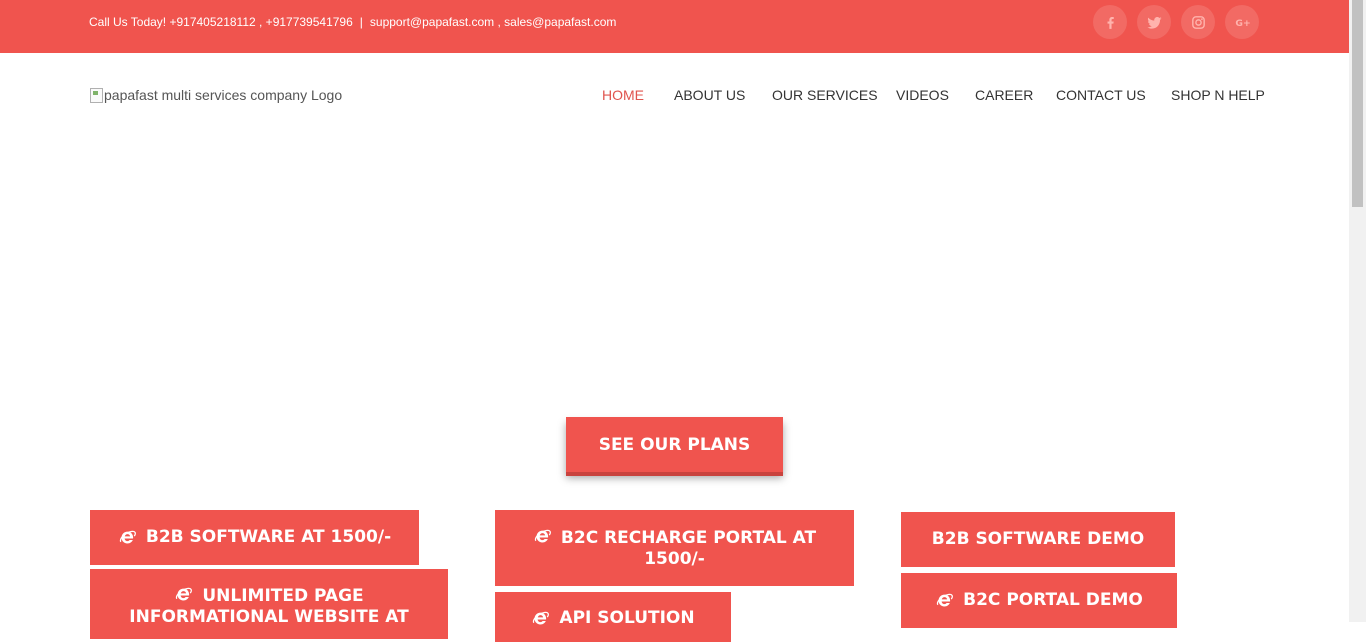  I want to click on b2b-software-label: B2B SOFTWARE AT 1500/-, so click(268, 537).